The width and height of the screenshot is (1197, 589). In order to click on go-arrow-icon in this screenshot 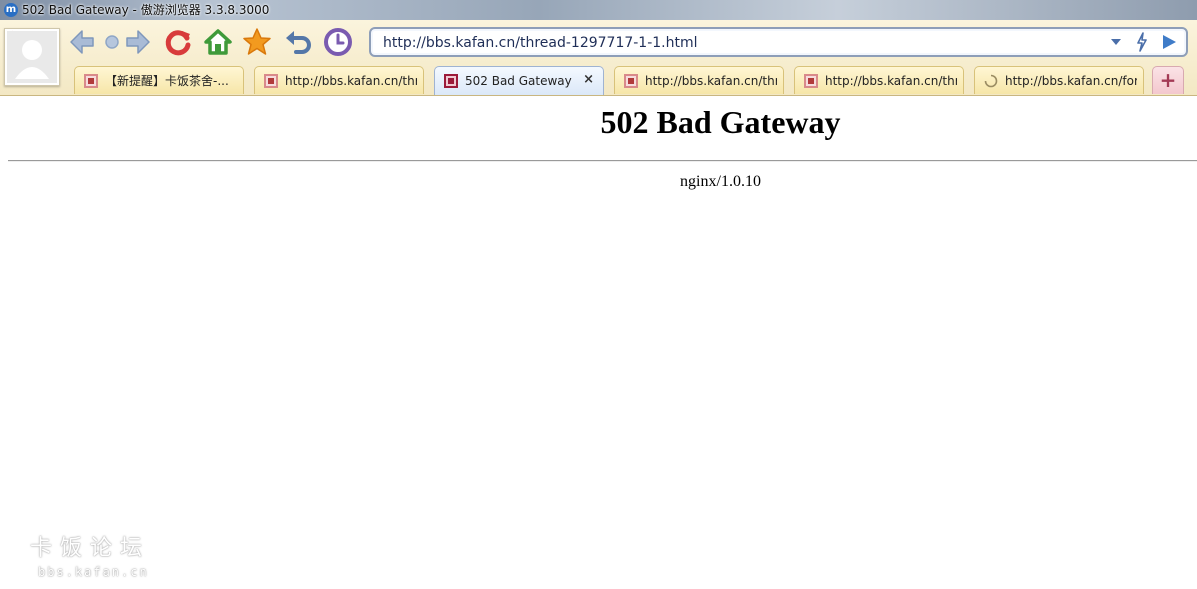, I will do `click(1169, 42)`.